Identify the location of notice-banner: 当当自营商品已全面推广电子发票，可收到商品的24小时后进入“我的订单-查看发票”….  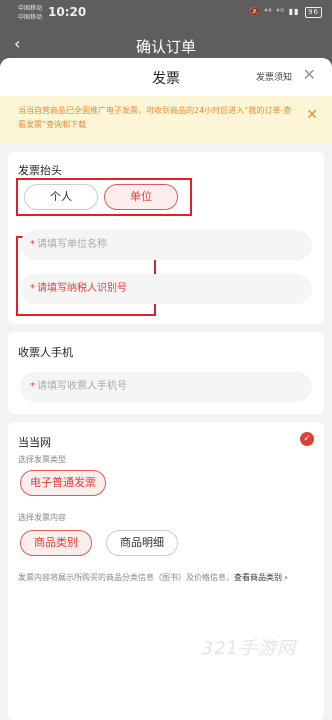
(166, 120).